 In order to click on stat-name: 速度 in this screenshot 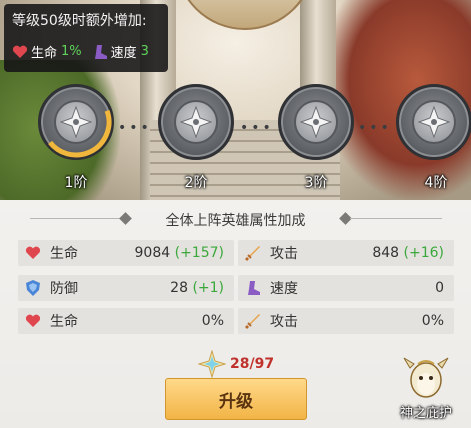, I will do `click(284, 289)`.